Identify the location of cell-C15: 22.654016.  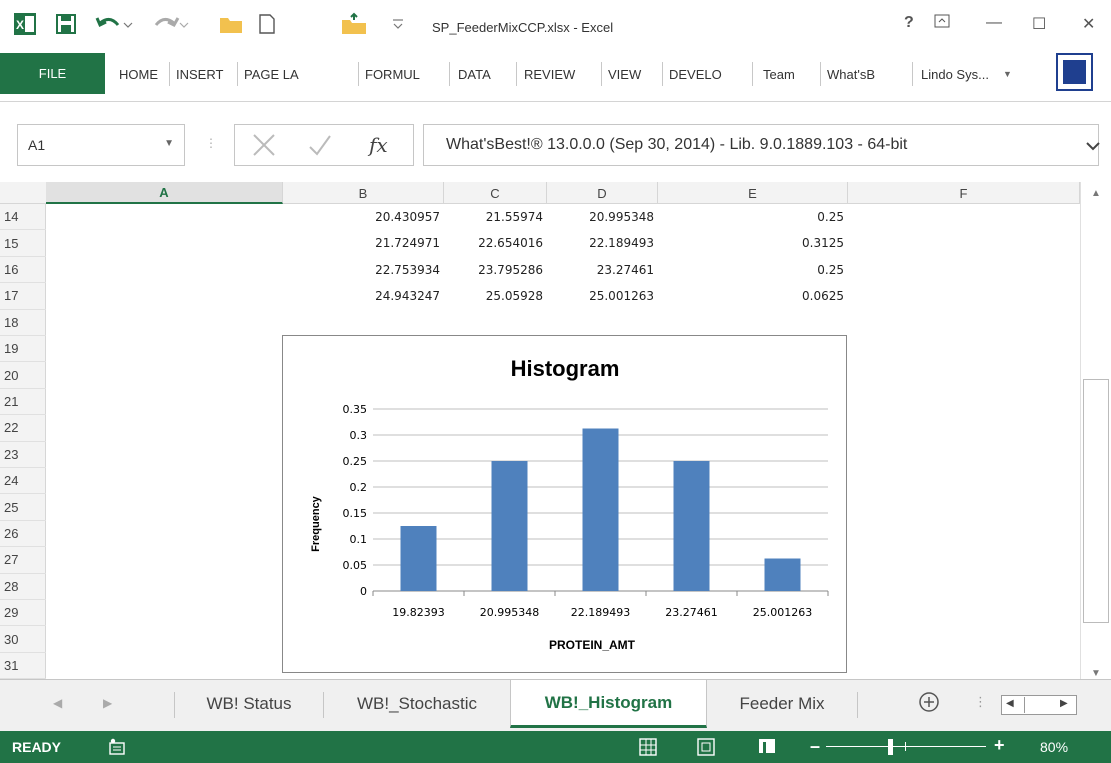
(495, 243).